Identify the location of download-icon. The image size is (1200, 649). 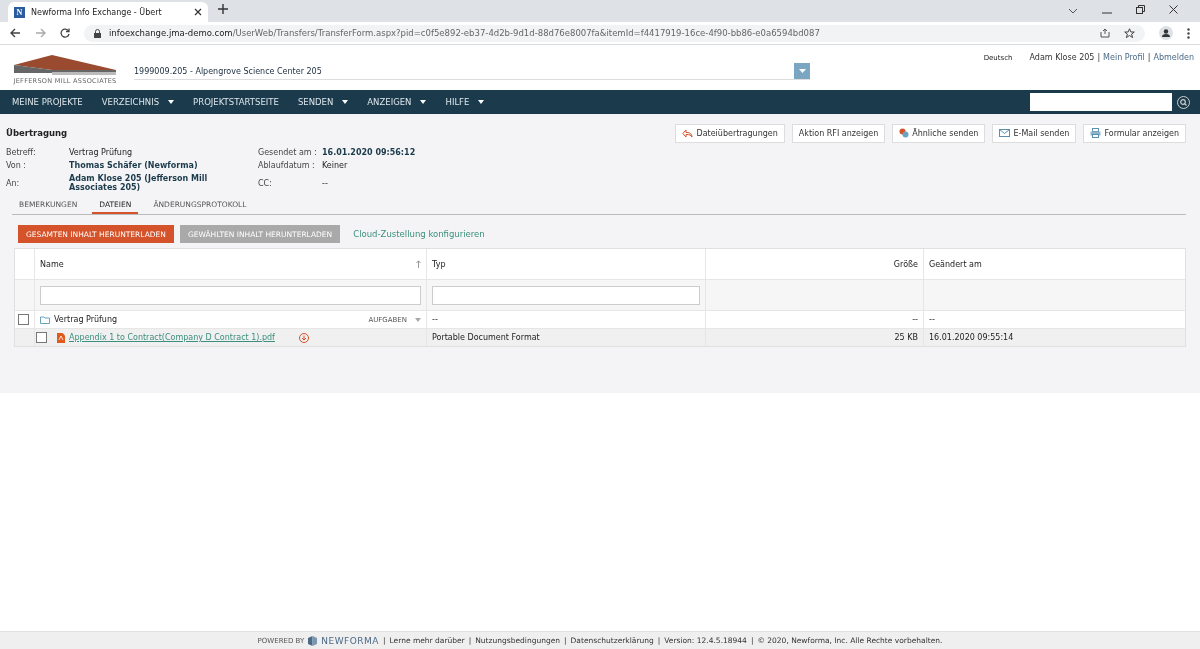
(303, 337).